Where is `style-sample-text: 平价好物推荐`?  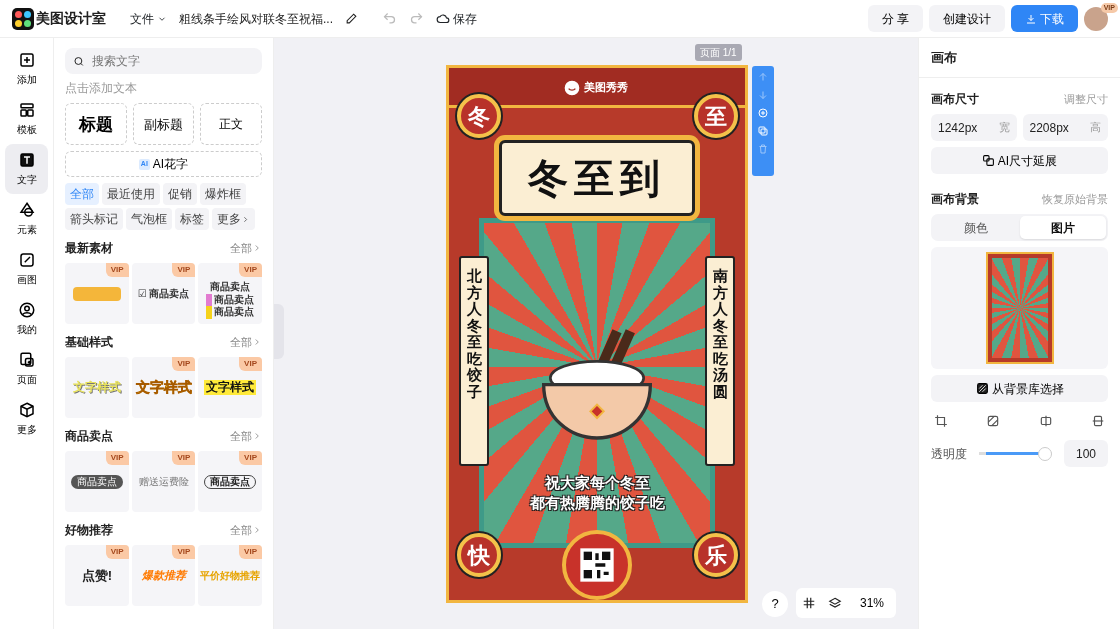
style-sample-text: 平价好物推荐 is located at coordinates (230, 575).